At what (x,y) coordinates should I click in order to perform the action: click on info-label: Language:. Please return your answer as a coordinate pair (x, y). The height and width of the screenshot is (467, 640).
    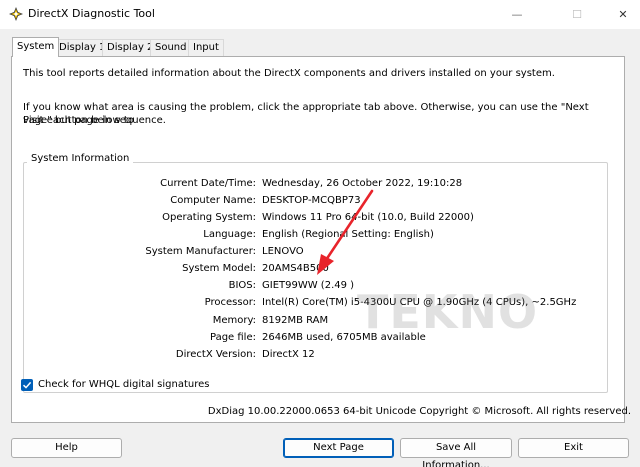
    Looking at the image, I should click on (229, 234).